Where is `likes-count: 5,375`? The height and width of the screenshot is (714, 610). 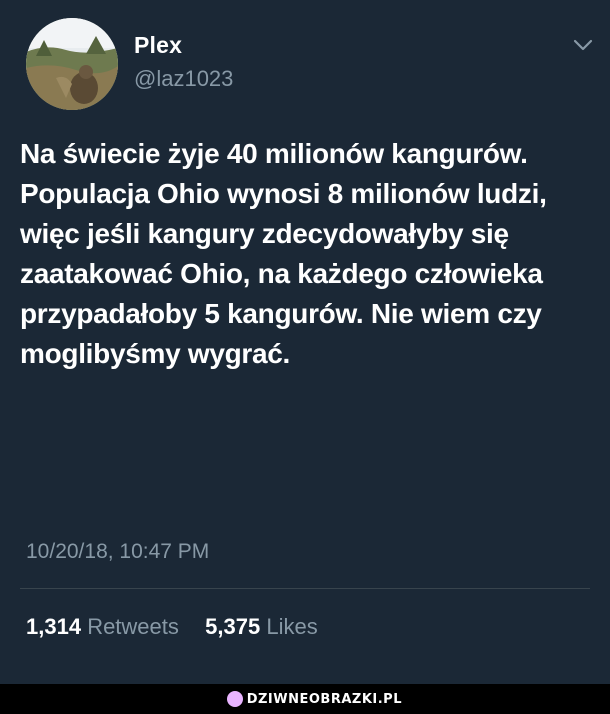
likes-count: 5,375 is located at coordinates (232, 626).